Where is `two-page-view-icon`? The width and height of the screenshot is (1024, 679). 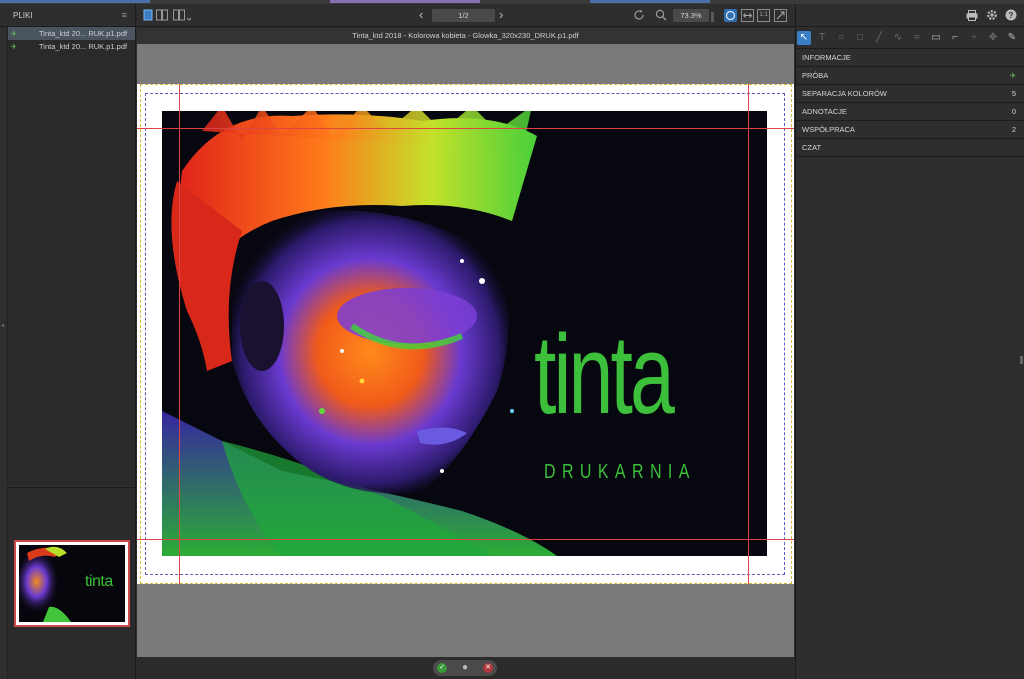 two-page-view-icon is located at coordinates (162, 15).